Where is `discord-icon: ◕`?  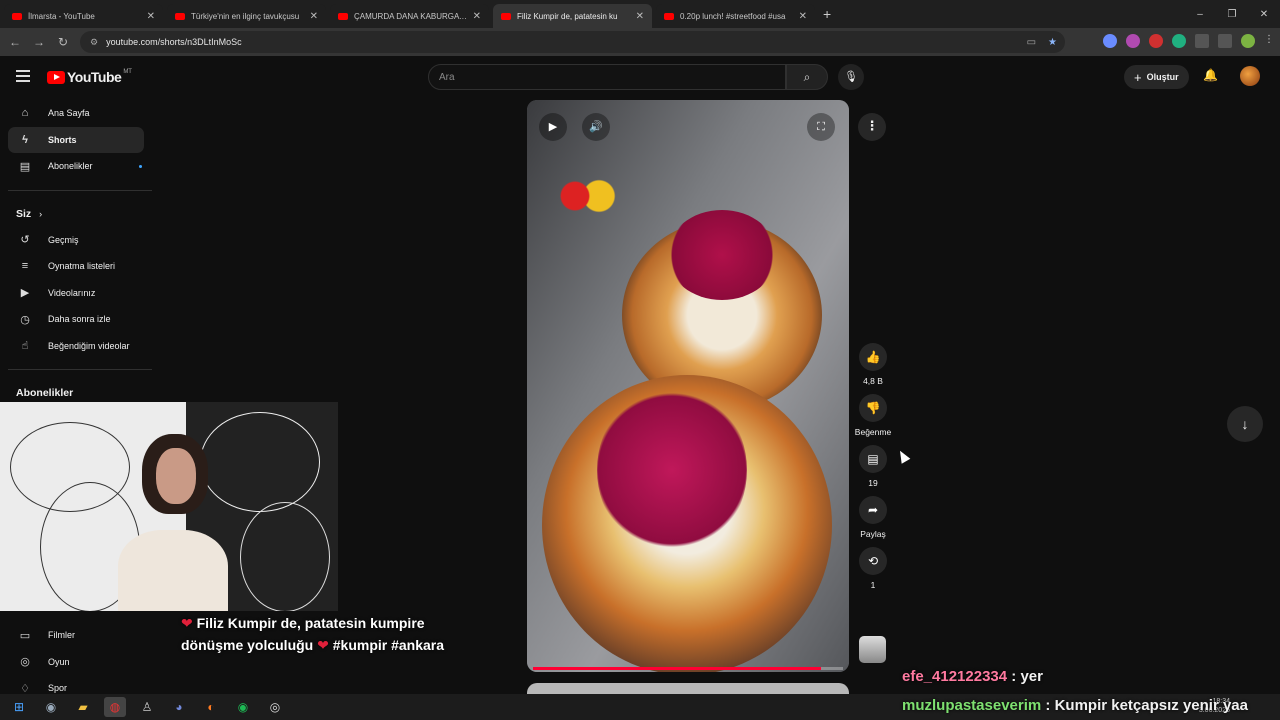
discord-icon: ◕ is located at coordinates (179, 707).